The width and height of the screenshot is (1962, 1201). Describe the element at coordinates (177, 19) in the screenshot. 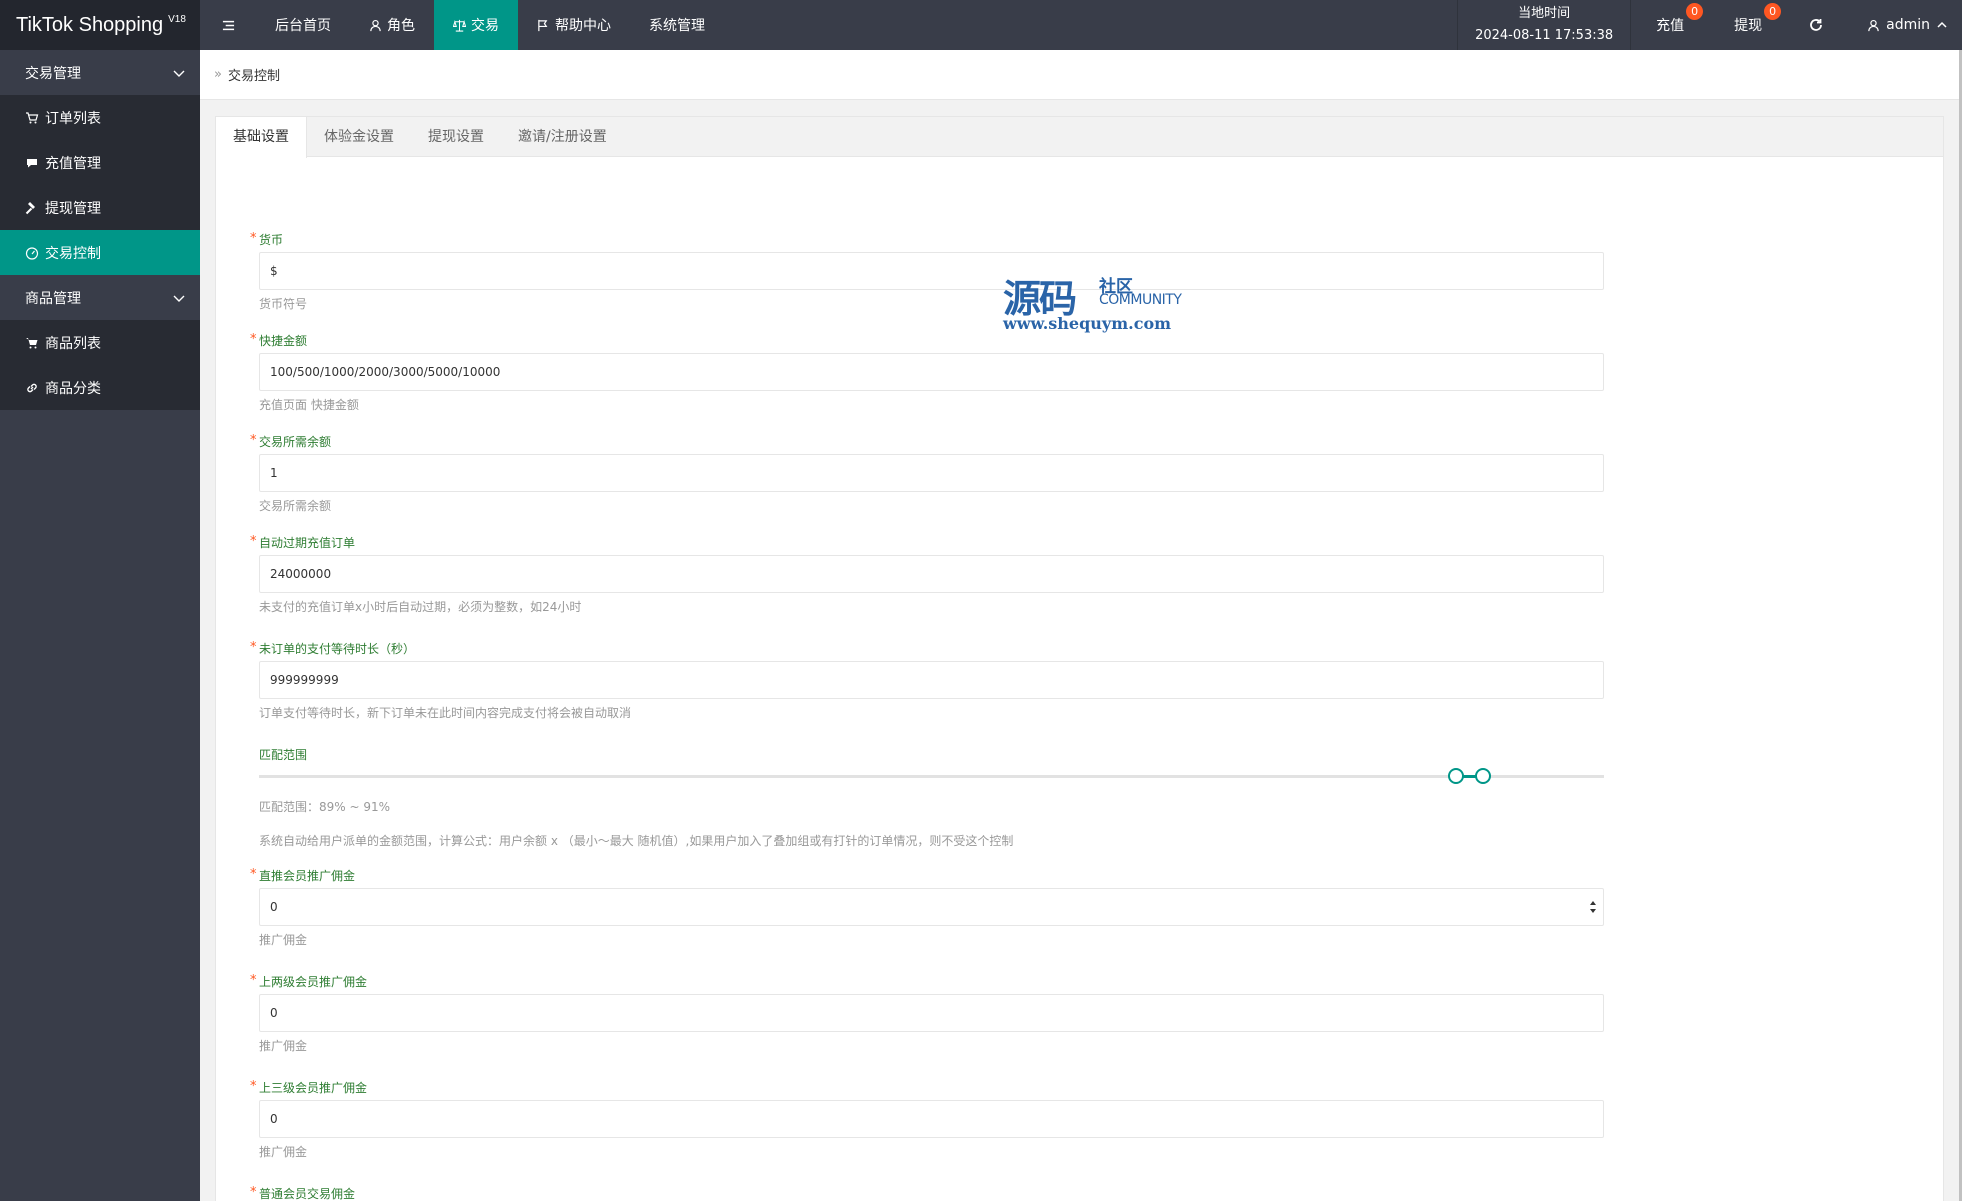

I see `app-version: V18` at that location.